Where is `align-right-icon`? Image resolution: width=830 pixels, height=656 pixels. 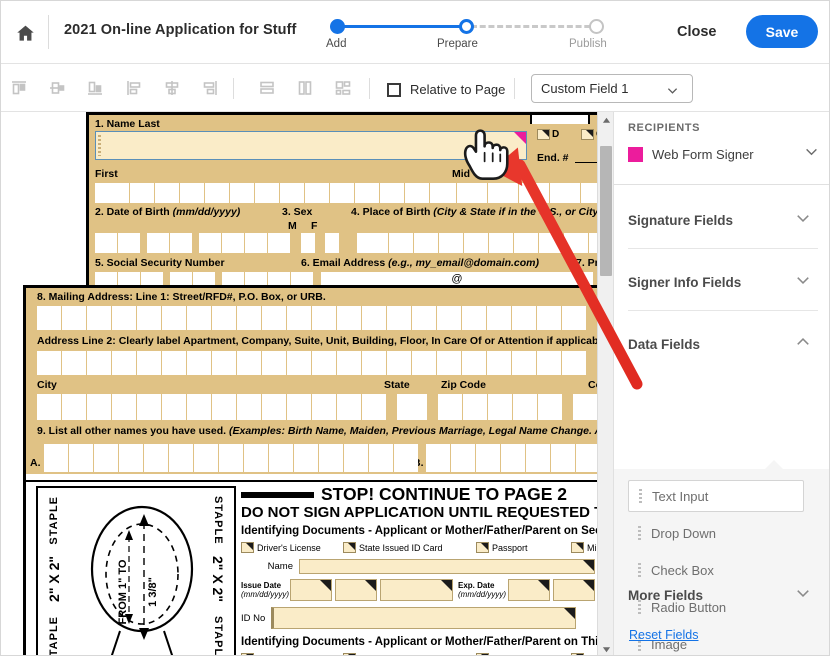
align-right-icon is located at coordinates (210, 88).